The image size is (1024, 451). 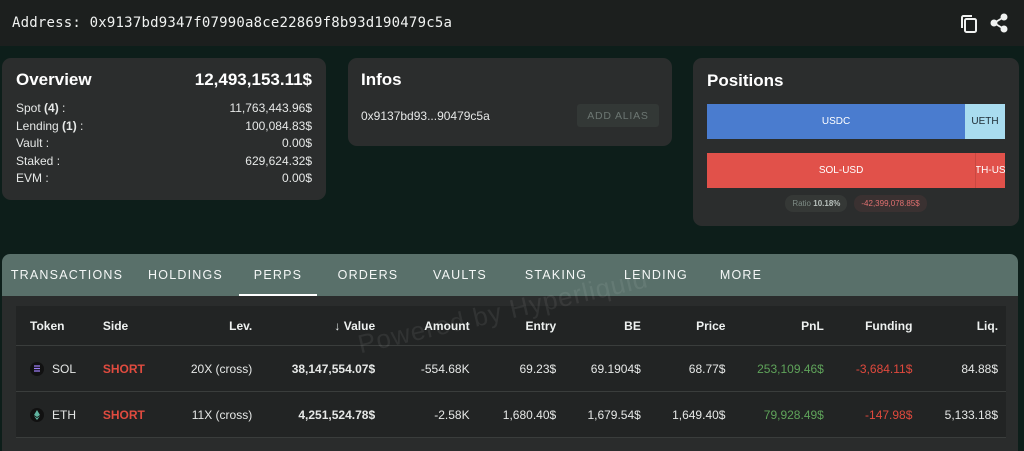 What do you see at coordinates (368, 275) in the screenshot?
I see `tab-orders: ORDERS` at bounding box center [368, 275].